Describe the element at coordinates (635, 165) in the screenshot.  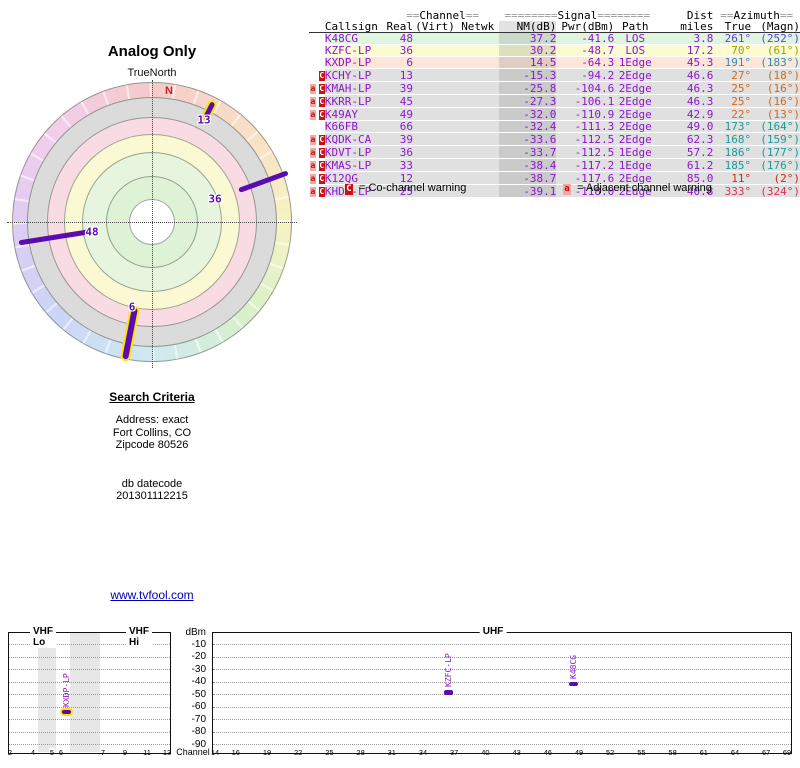
I see `cell-path: 1Edge` at that location.